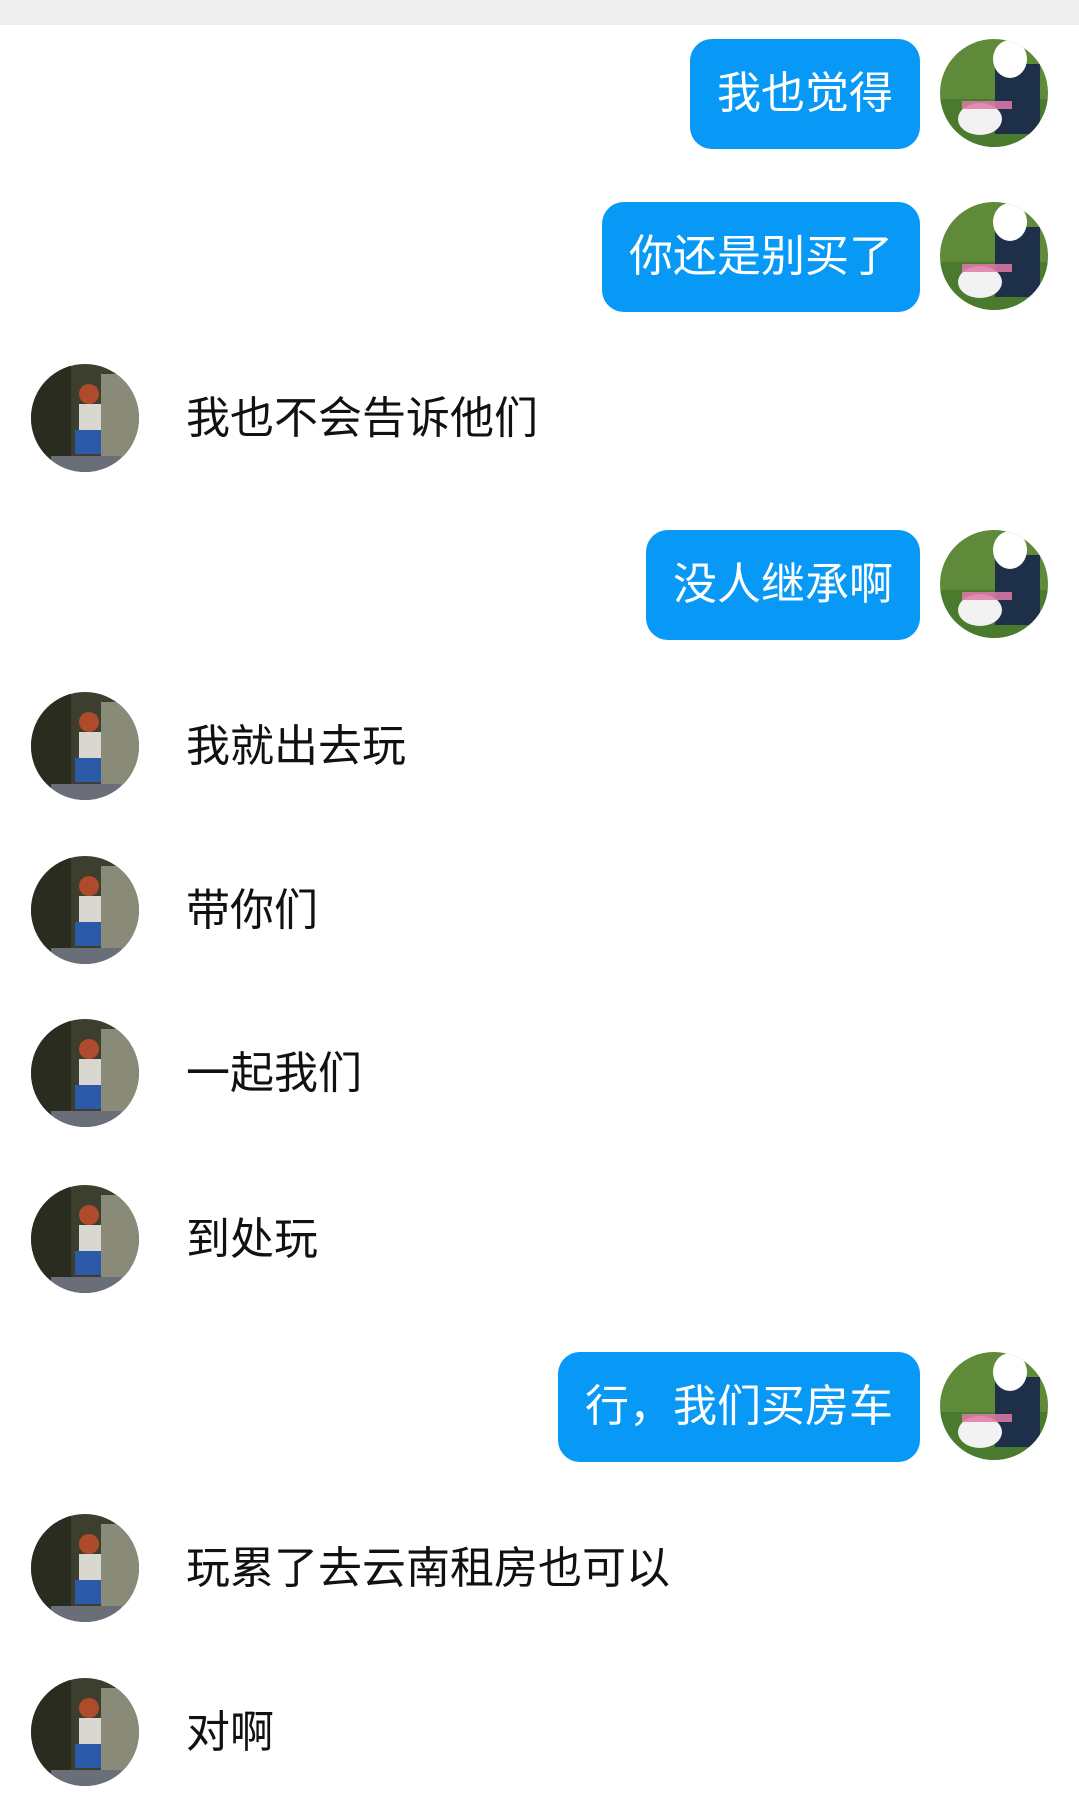 This screenshot has width=1079, height=1803. Describe the element at coordinates (539, 1407) in the screenshot. I see `message-outgoing: 行，我们买房车` at that location.